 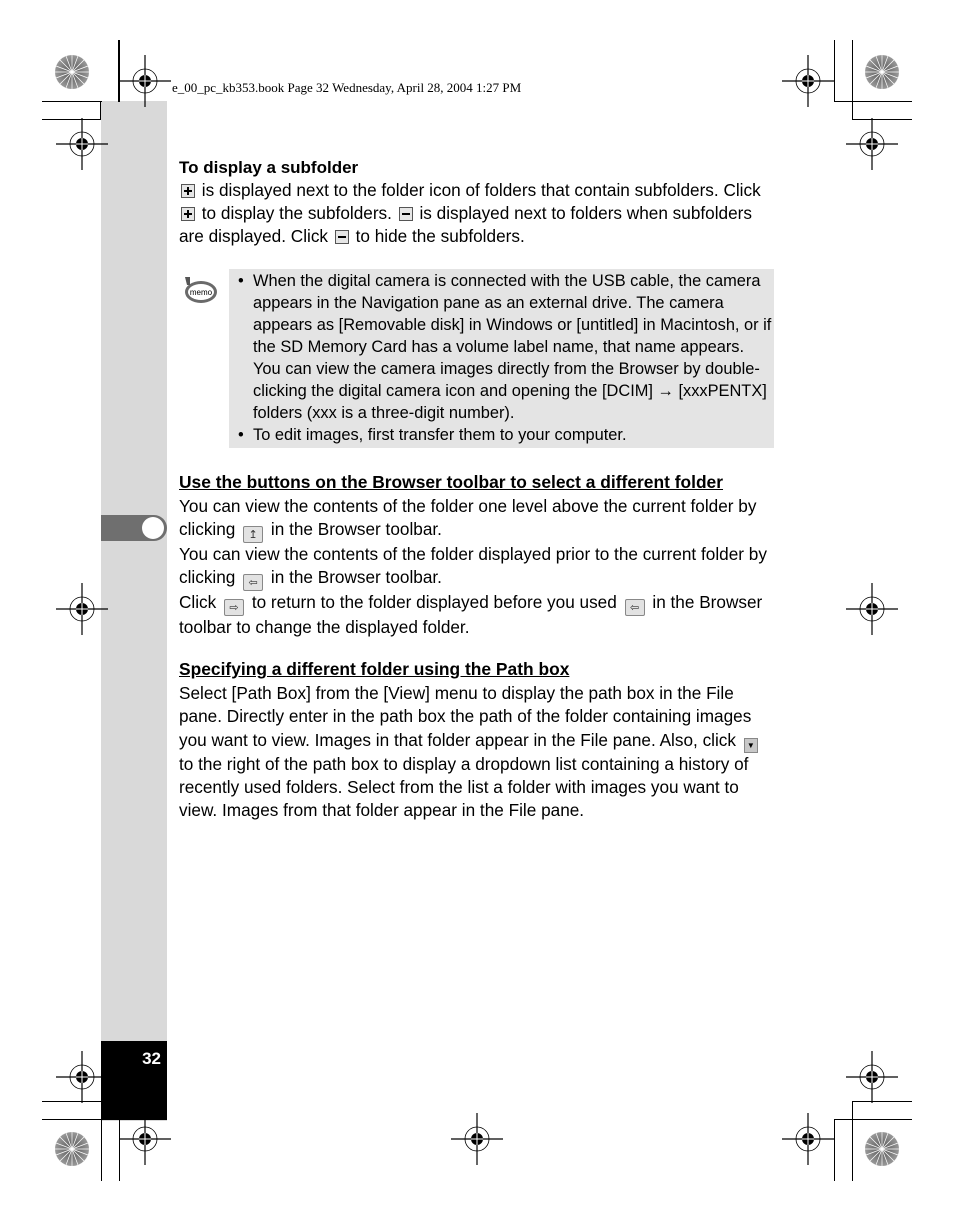 I want to click on subfolder-heading: To display a subfolder, so click(x=269, y=167).